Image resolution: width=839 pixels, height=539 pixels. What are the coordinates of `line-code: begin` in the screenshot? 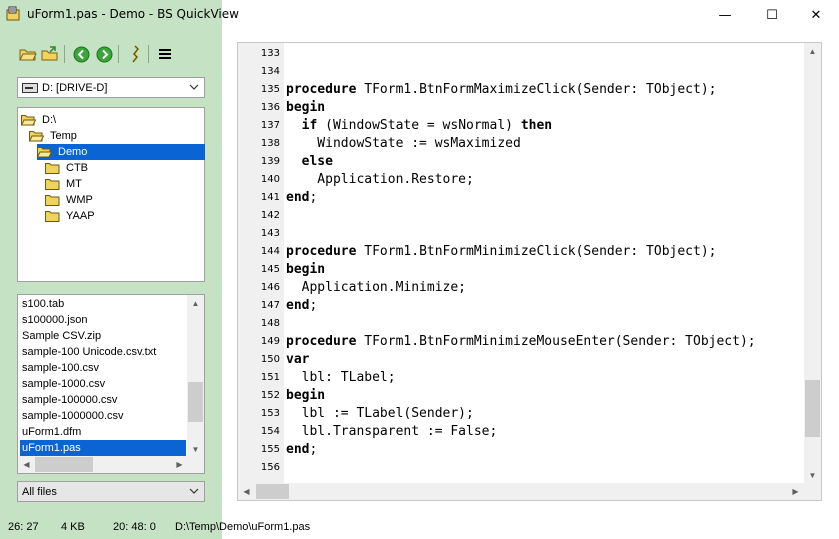 It's located at (305, 108).